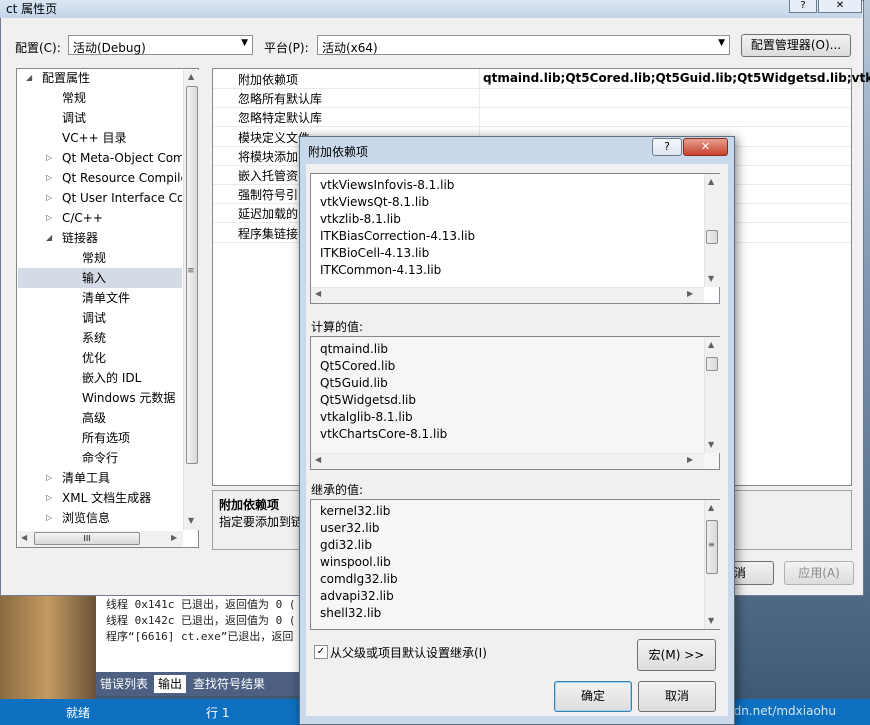 This screenshot has height=725, width=870. What do you see at coordinates (321, 652) in the screenshot?
I see `inherit-checkbox: ✓` at bounding box center [321, 652].